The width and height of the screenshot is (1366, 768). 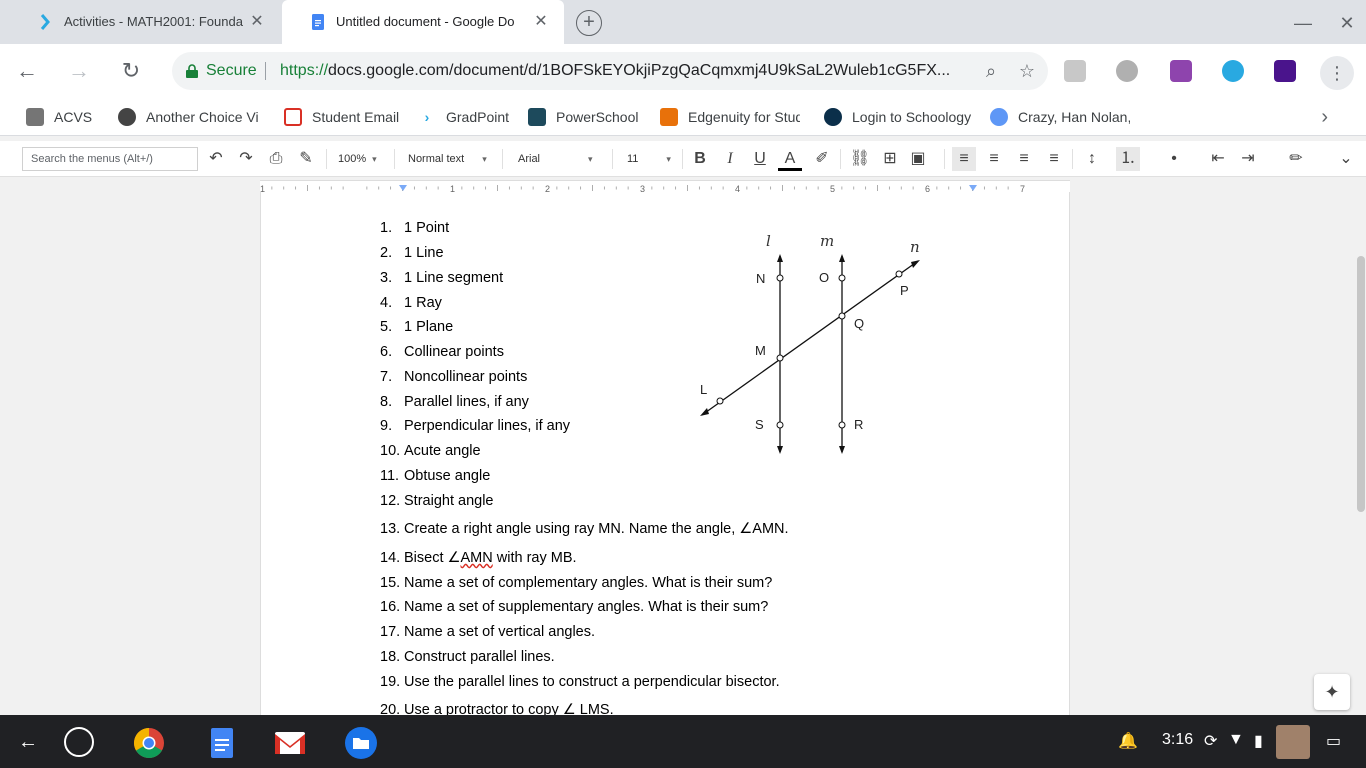 What do you see at coordinates (583, 117) in the screenshot?
I see `bookmark-powerschool: PowerSchool` at bounding box center [583, 117].